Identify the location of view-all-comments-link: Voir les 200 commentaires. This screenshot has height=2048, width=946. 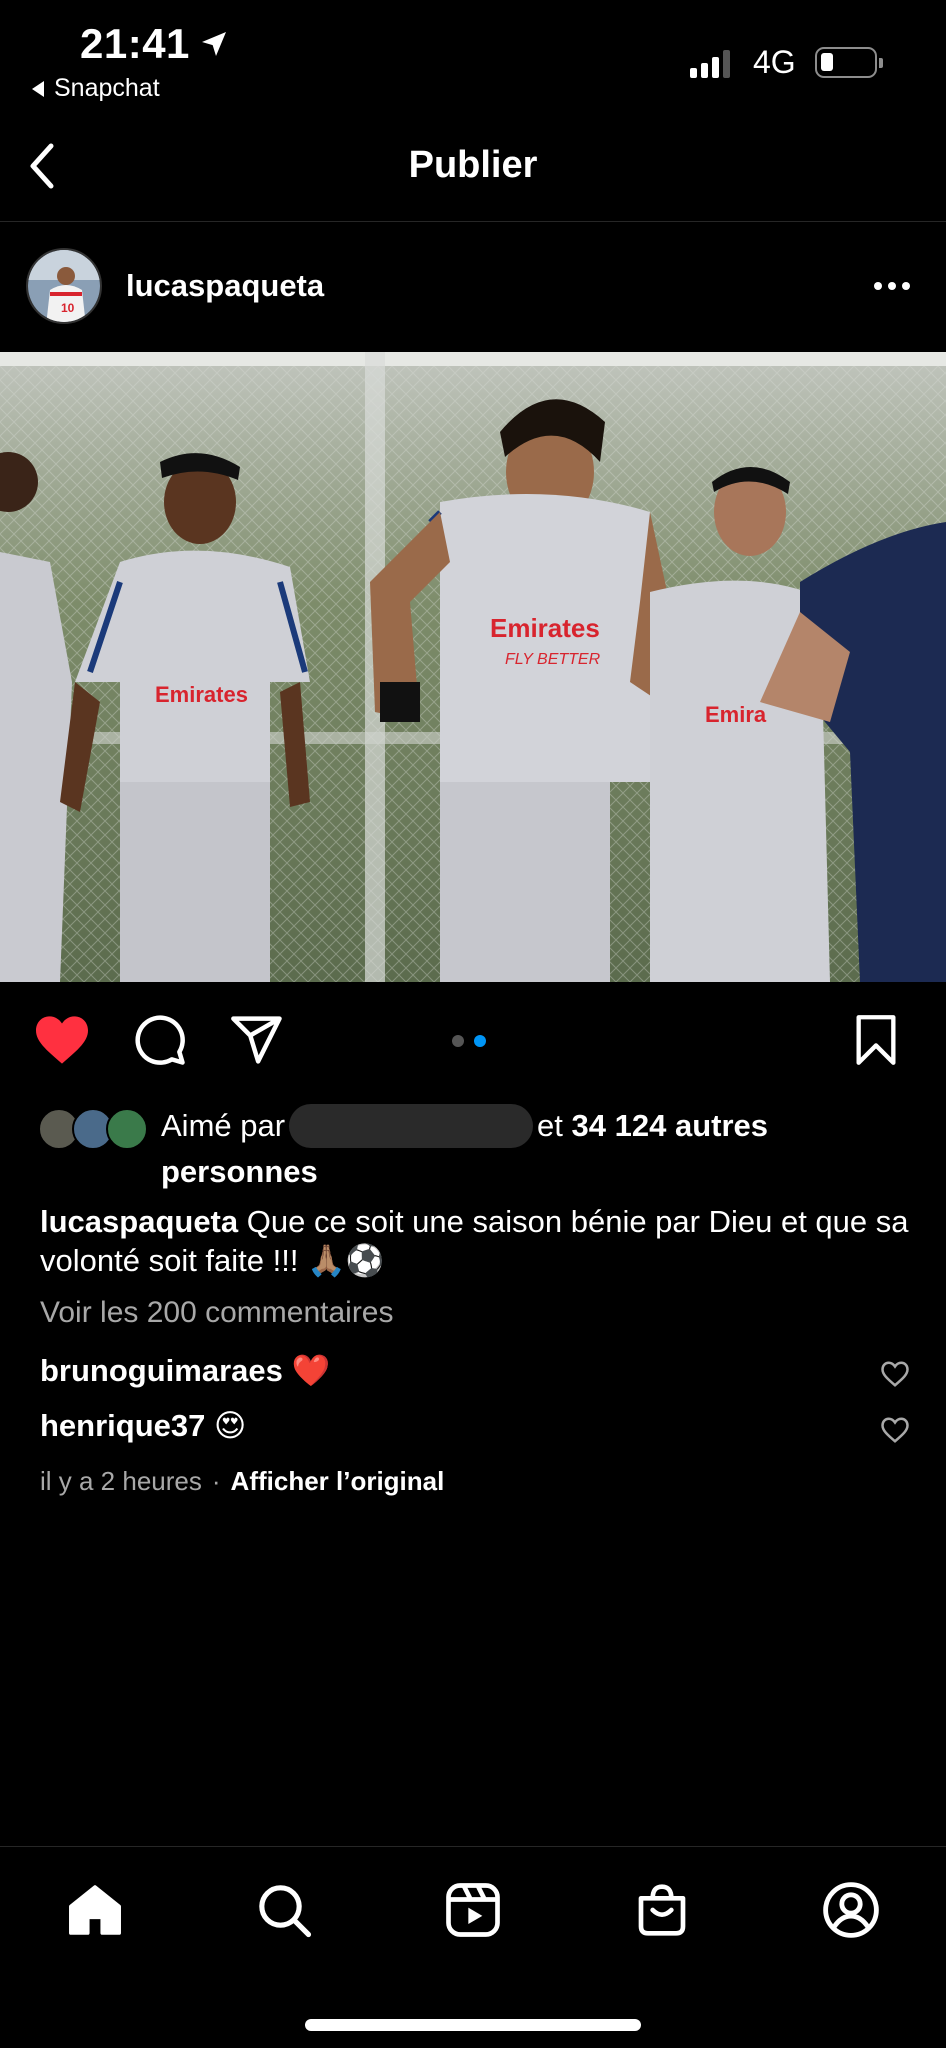
(217, 1313).